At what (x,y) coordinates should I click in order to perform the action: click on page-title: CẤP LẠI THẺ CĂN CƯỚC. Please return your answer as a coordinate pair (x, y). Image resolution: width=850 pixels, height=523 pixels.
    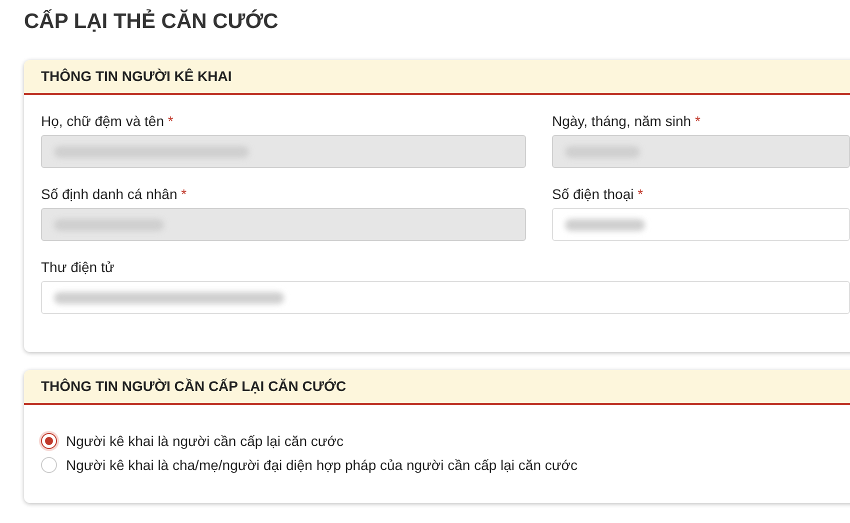
    Looking at the image, I should click on (152, 22).